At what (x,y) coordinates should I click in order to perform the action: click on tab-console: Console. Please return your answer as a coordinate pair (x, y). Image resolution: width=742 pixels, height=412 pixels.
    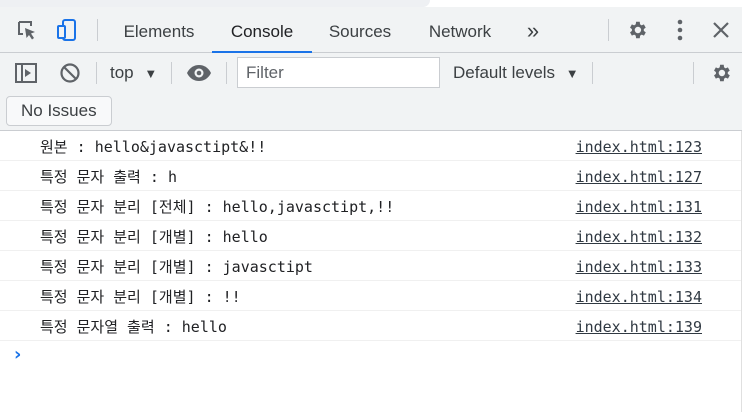
    Looking at the image, I should click on (262, 30).